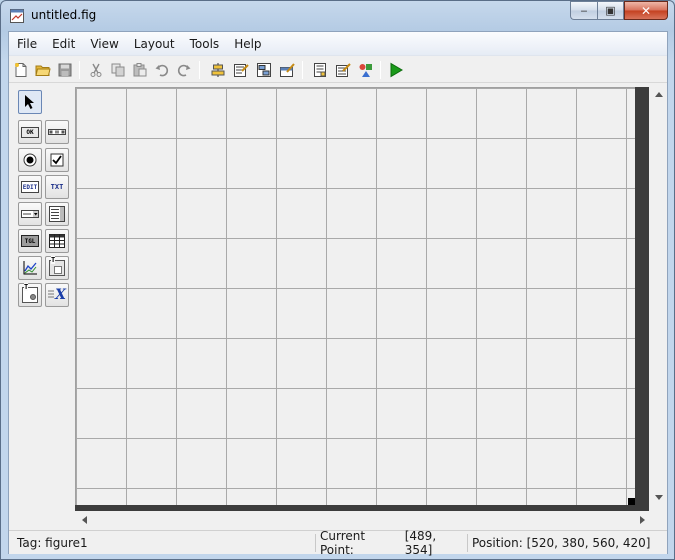 This screenshot has height=560, width=675. I want to click on activex-icon: X, so click(57, 295).